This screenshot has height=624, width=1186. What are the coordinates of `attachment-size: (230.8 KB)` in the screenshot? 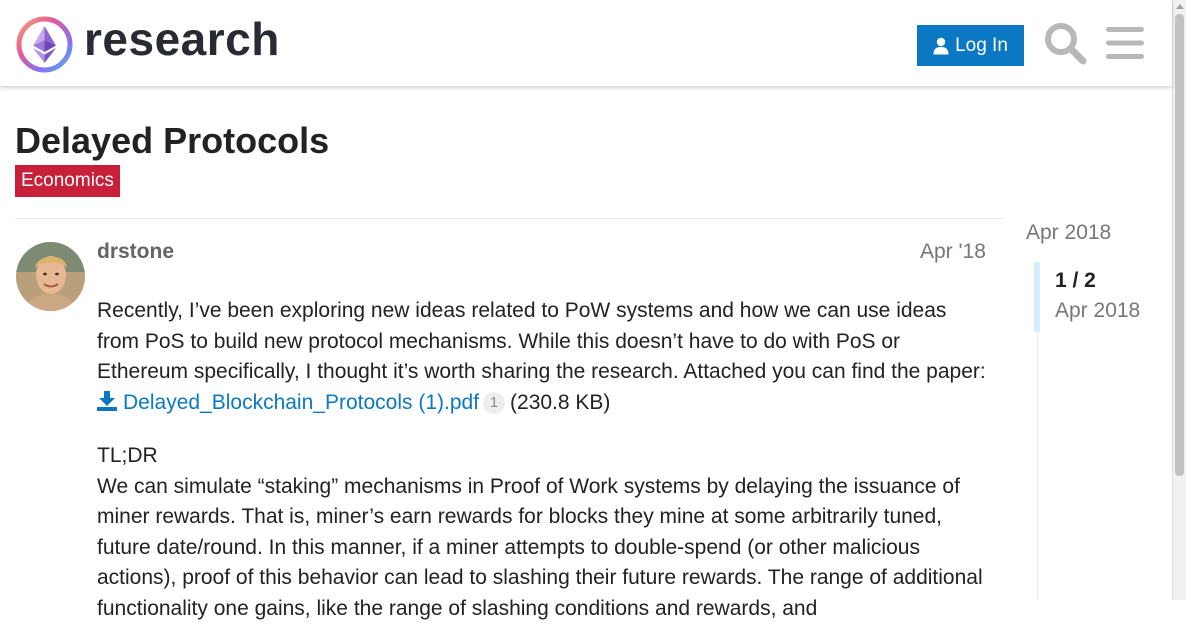 It's located at (560, 402).